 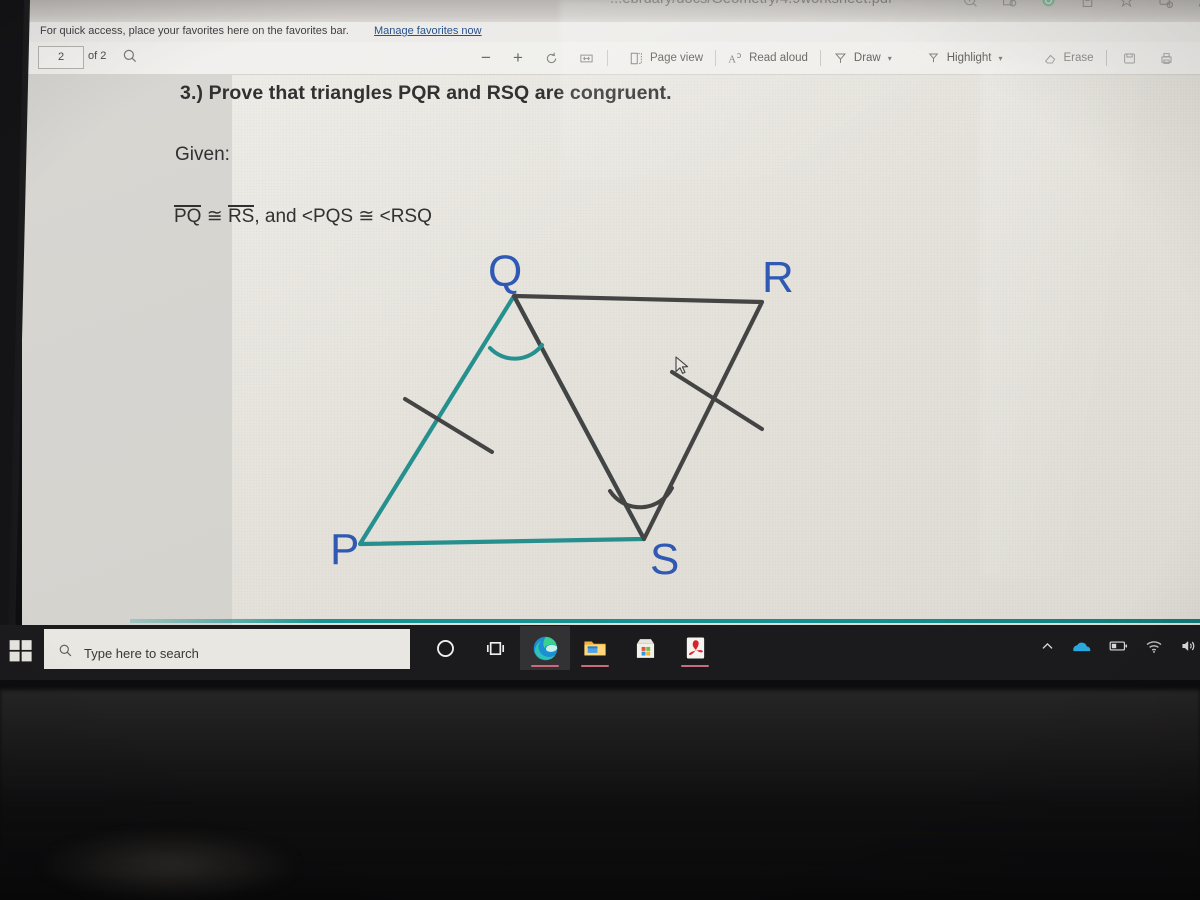 What do you see at coordinates (1082, 646) in the screenshot?
I see `onedrive-icon` at bounding box center [1082, 646].